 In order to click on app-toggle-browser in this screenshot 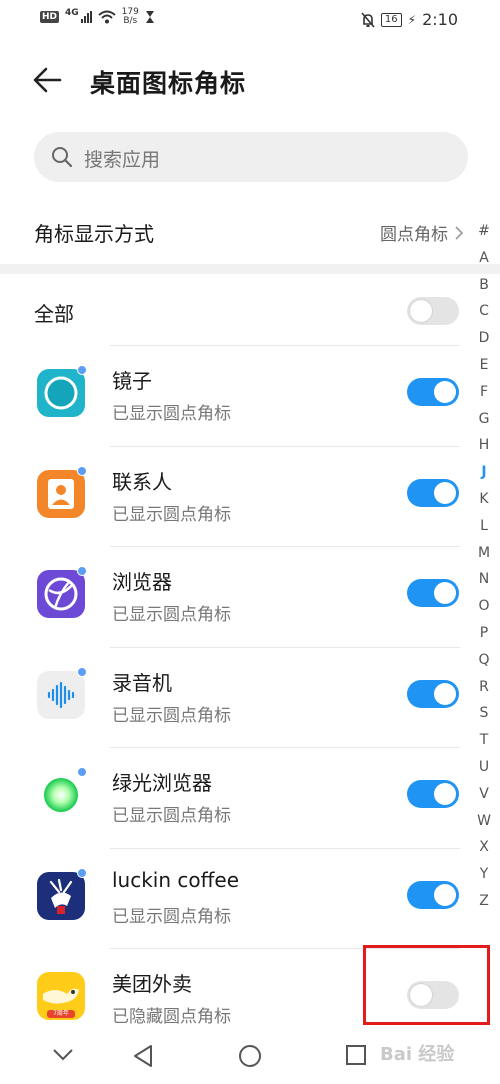, I will do `click(433, 593)`.